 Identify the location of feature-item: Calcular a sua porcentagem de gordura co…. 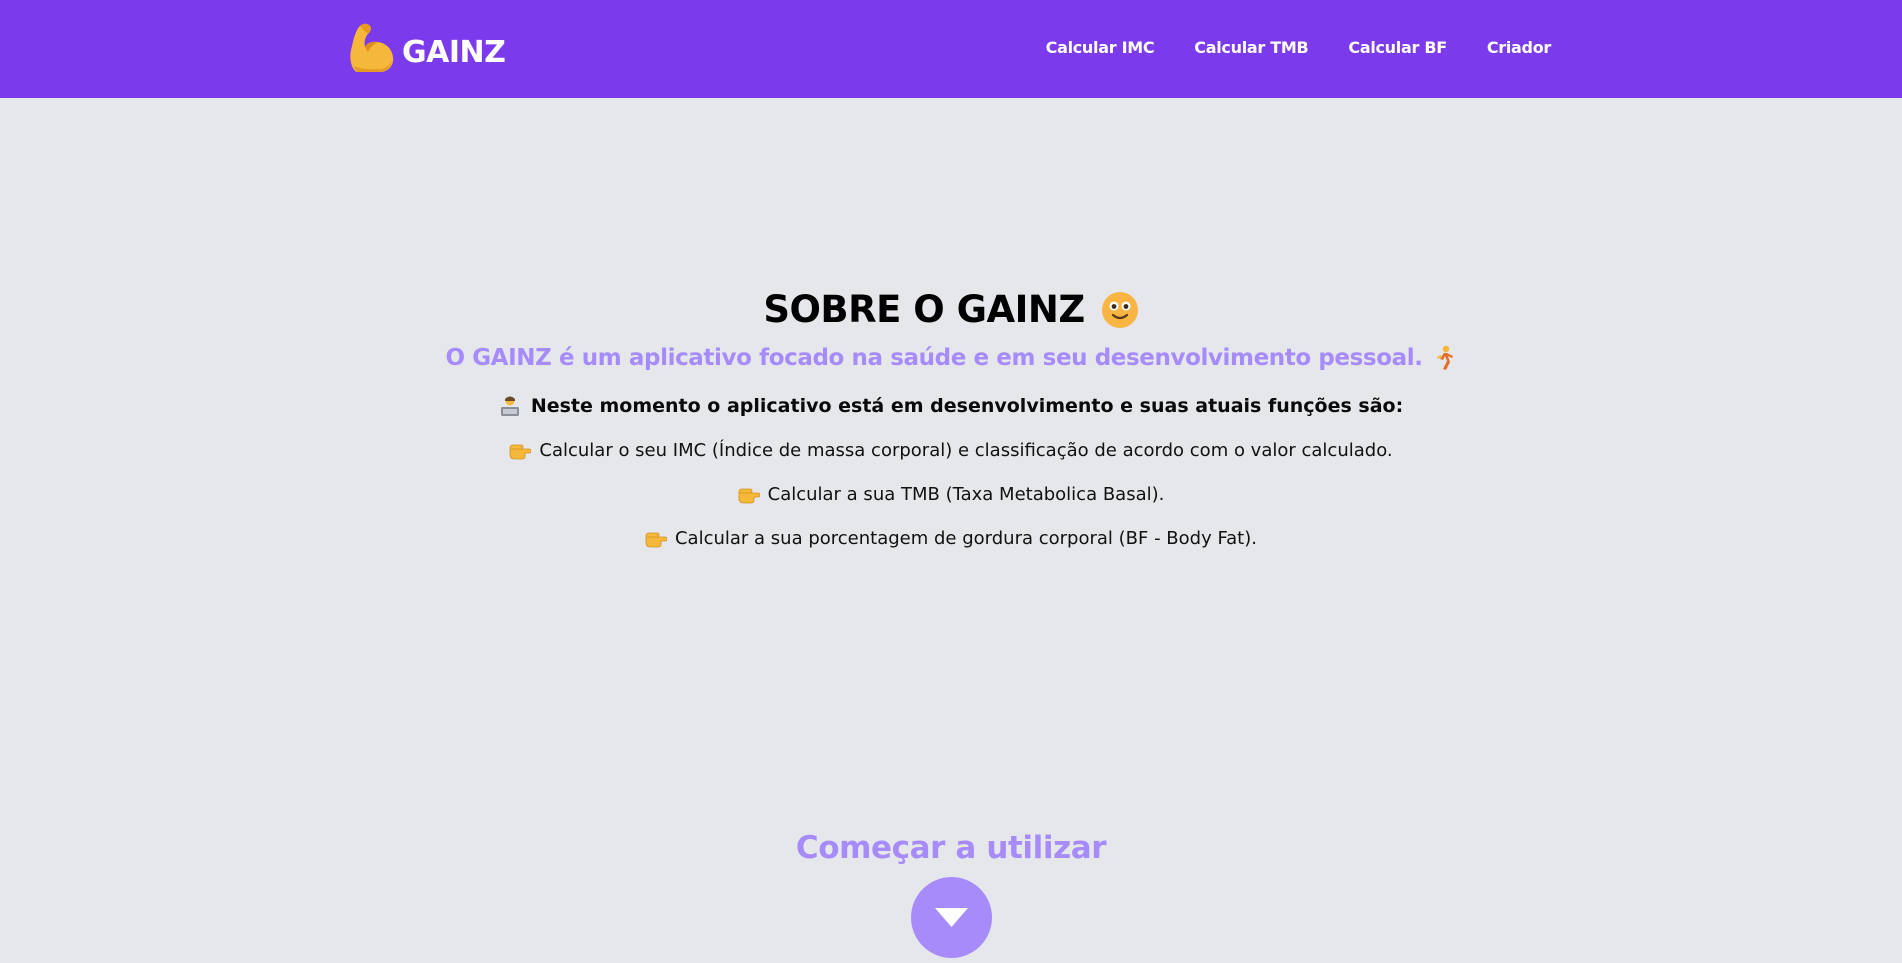
(951, 538).